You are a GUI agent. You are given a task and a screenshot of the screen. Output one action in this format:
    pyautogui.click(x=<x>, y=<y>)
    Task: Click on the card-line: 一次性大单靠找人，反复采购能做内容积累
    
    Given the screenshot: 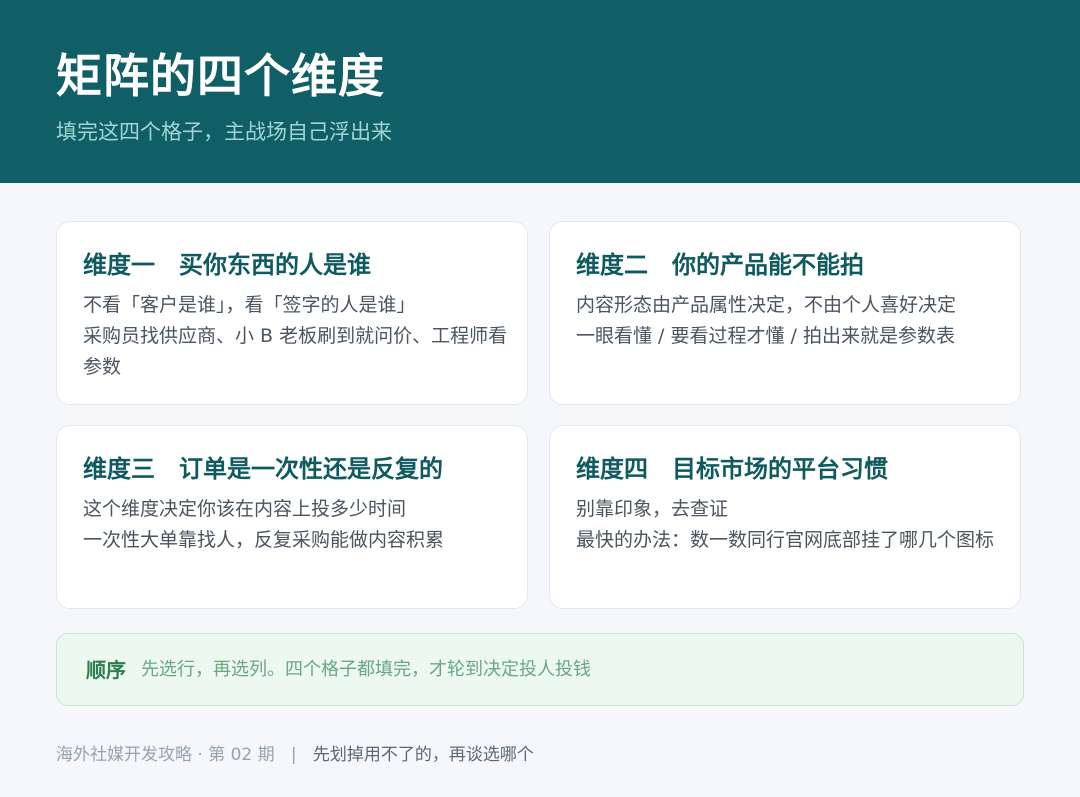 What is the action you would take?
    pyautogui.click(x=264, y=540)
    